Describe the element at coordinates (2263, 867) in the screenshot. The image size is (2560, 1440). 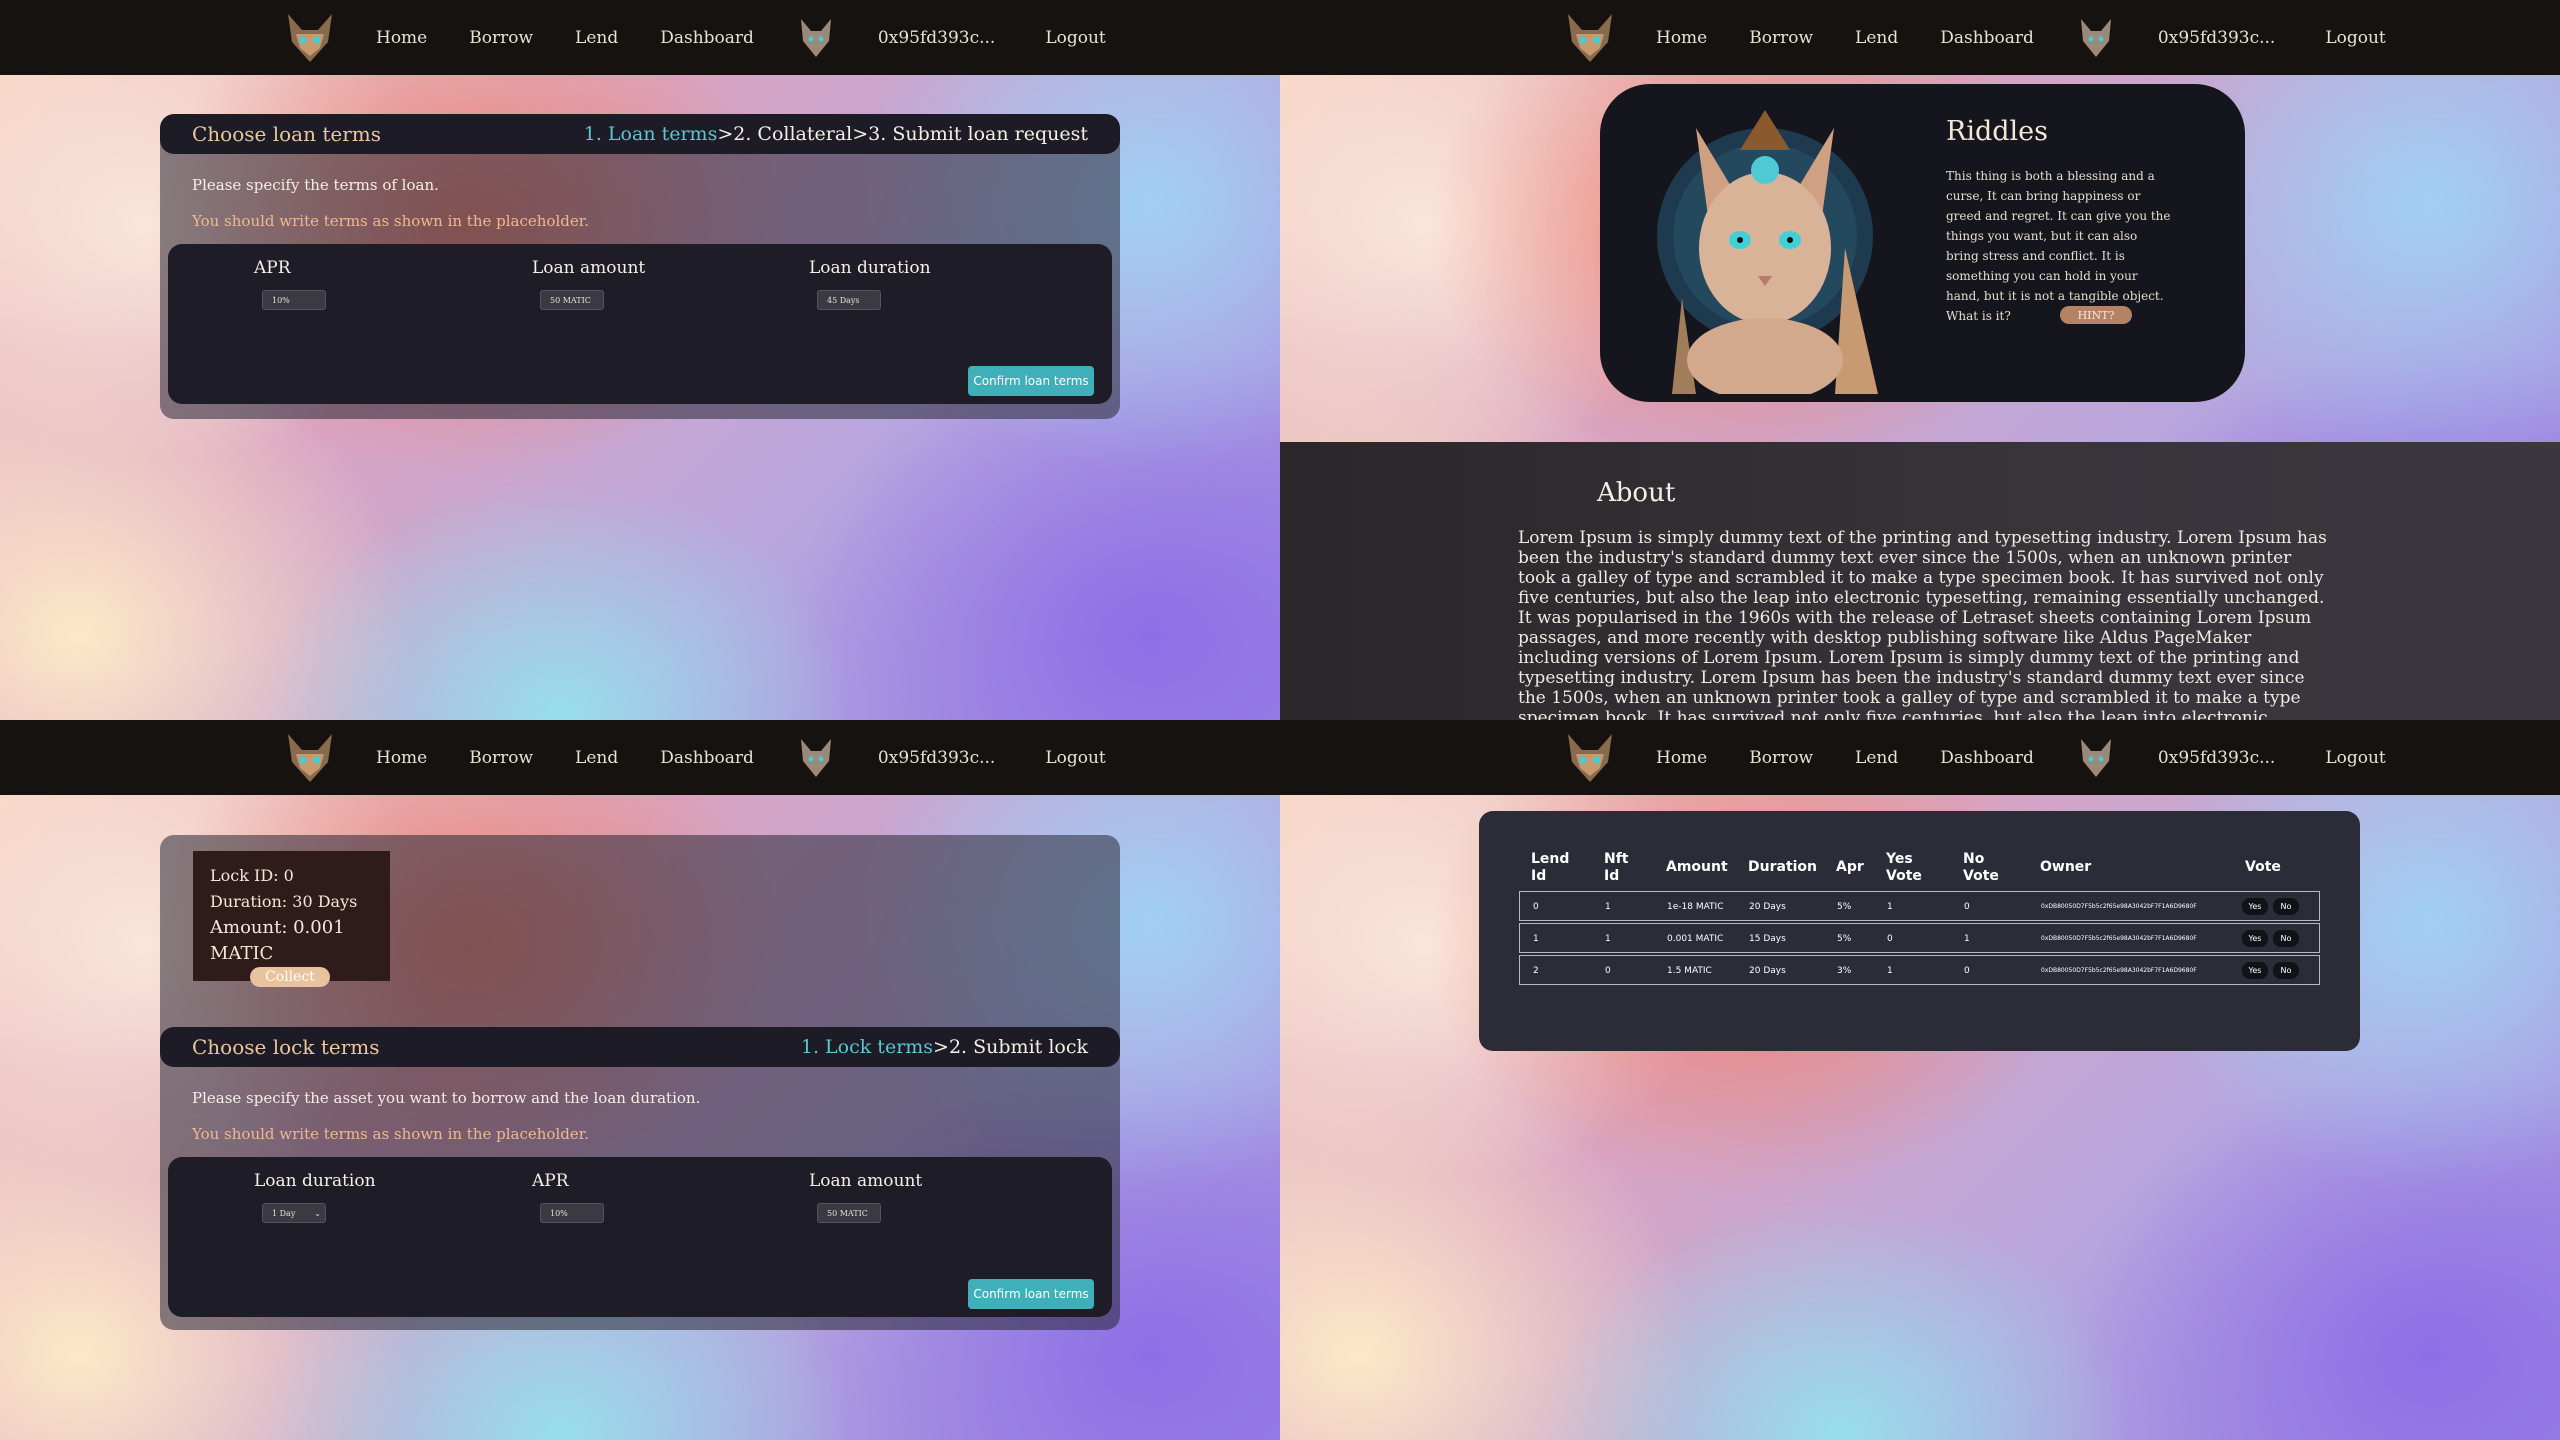
I see `col-header: Vote` at that location.